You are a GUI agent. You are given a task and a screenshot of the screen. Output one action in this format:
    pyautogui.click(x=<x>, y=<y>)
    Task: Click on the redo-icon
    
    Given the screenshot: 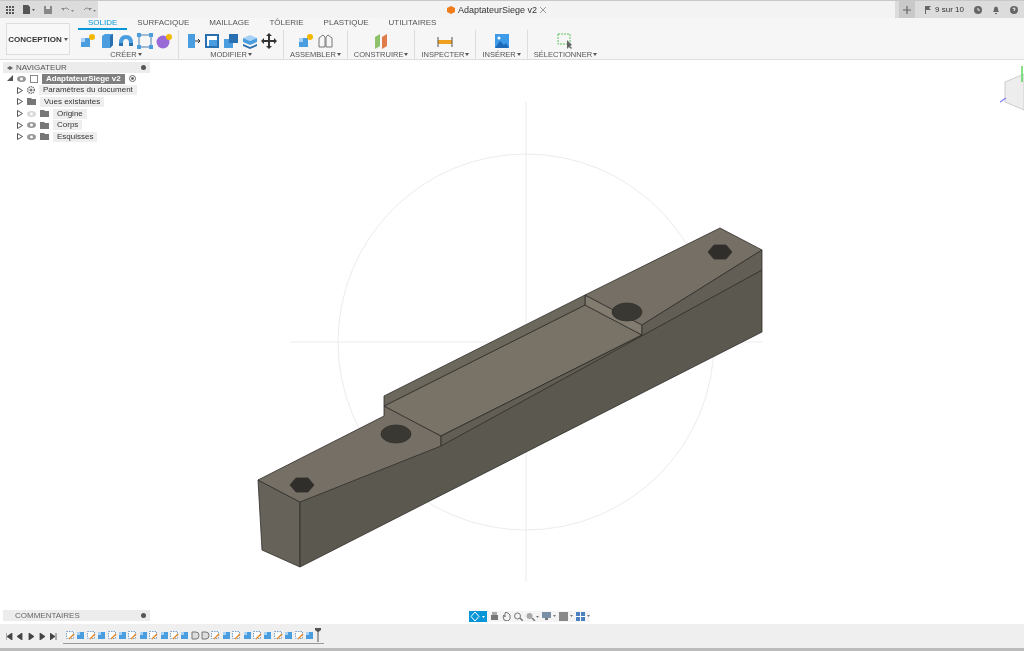 What is the action you would take?
    pyautogui.click(x=89, y=9)
    